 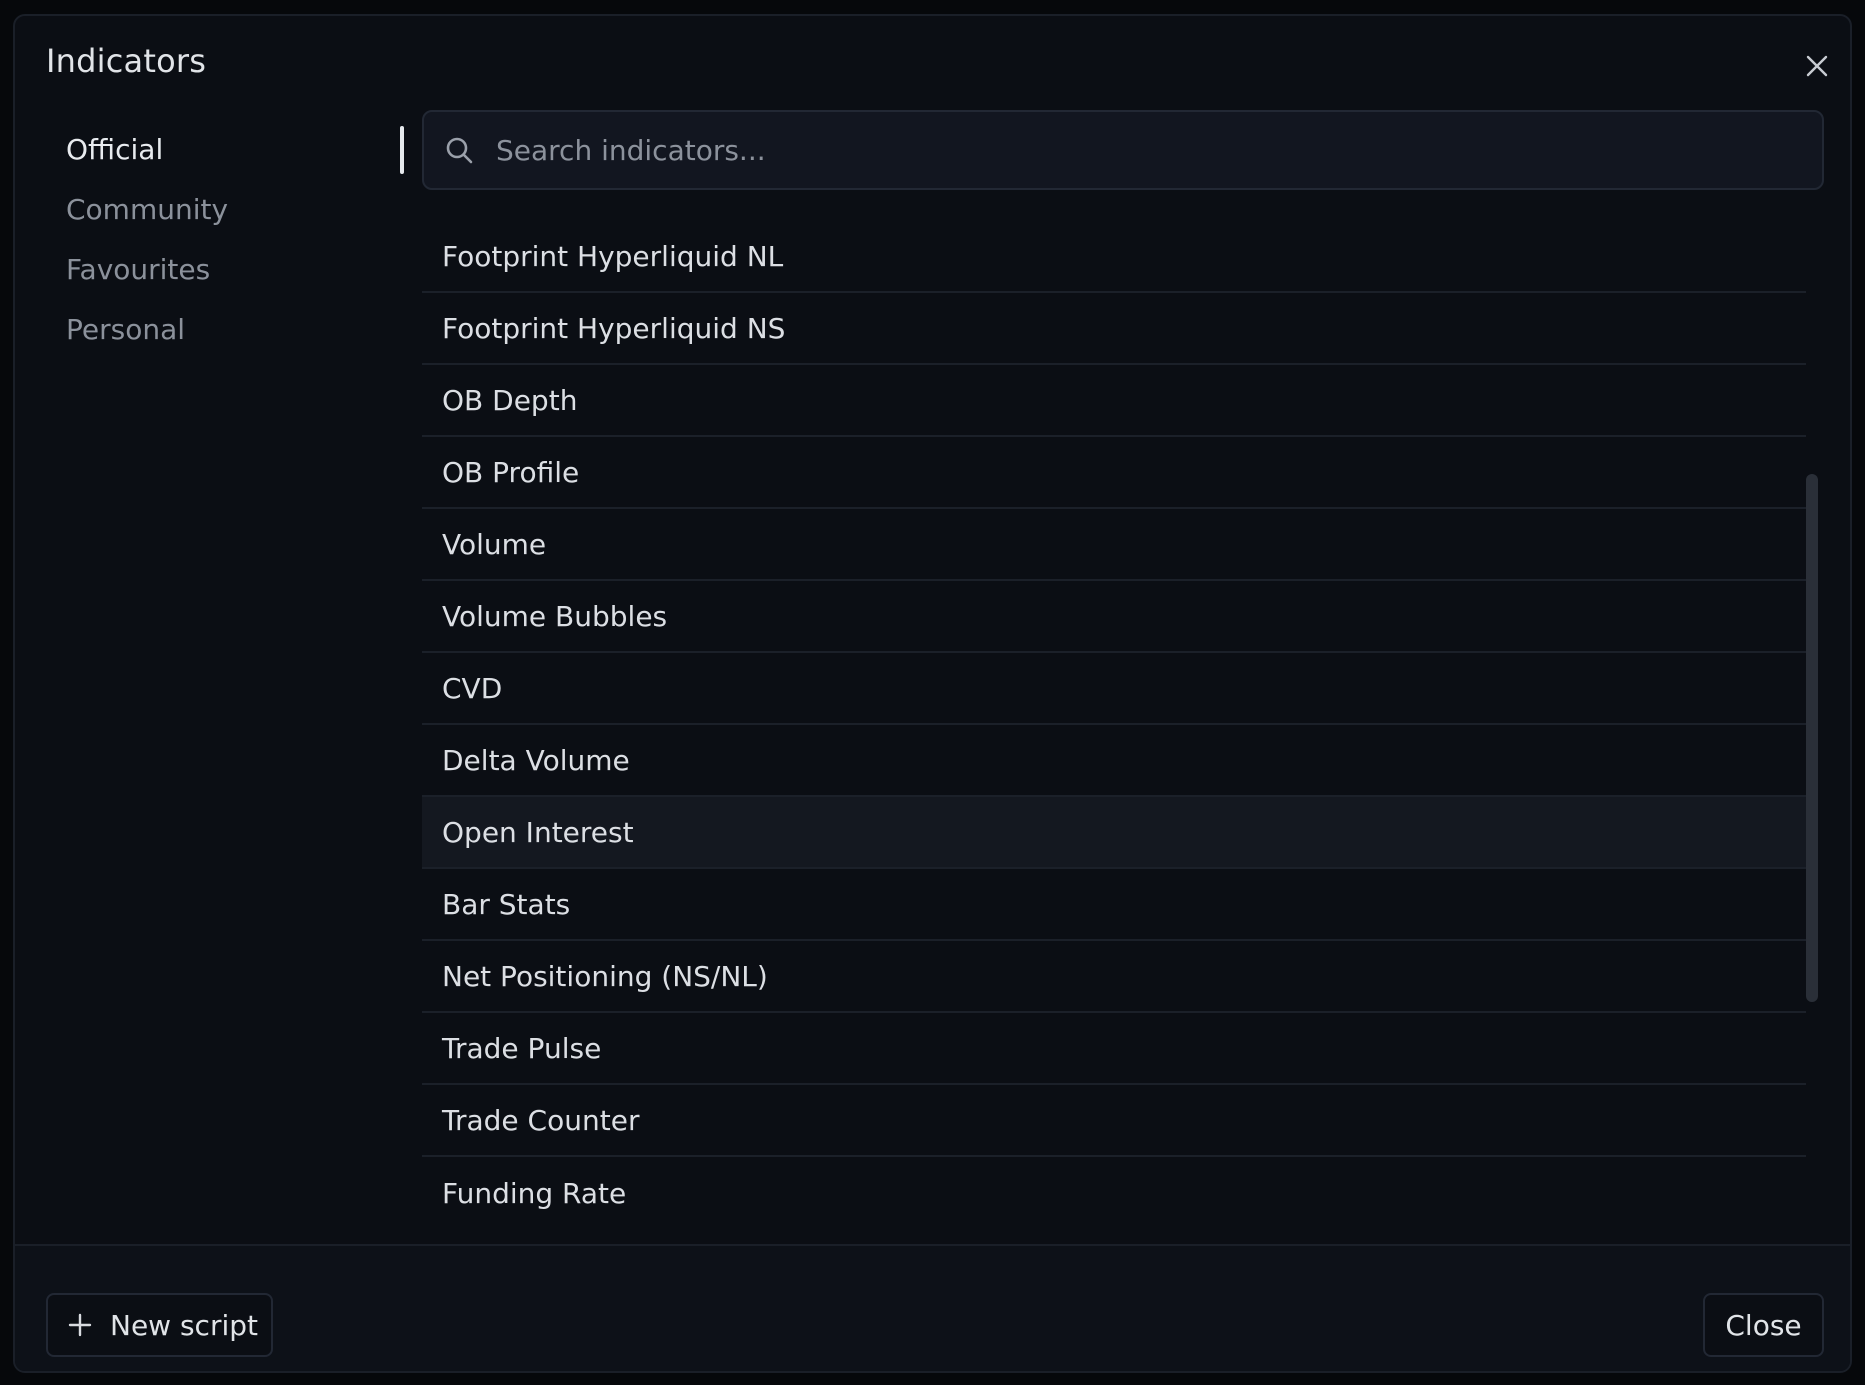 I want to click on sidebar-item-favourites: Favourites, so click(x=138, y=269).